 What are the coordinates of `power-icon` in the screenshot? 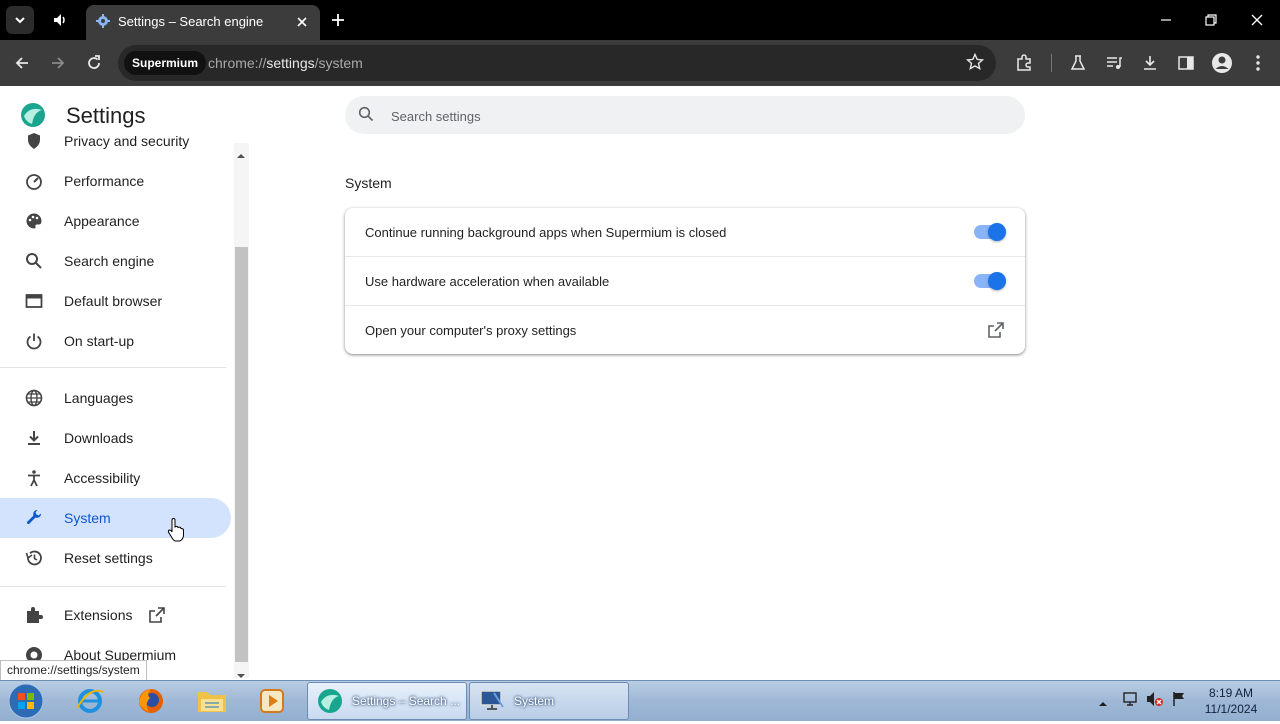 It's located at (34, 341).